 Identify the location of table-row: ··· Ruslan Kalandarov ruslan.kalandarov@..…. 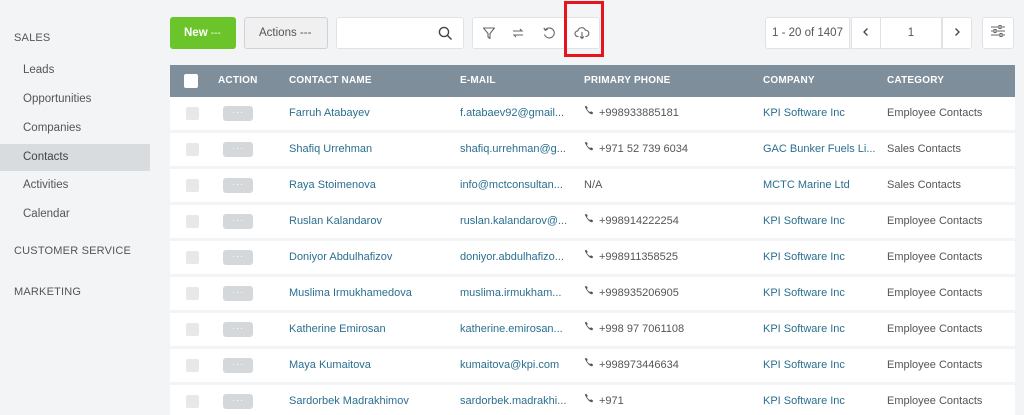
(592, 221).